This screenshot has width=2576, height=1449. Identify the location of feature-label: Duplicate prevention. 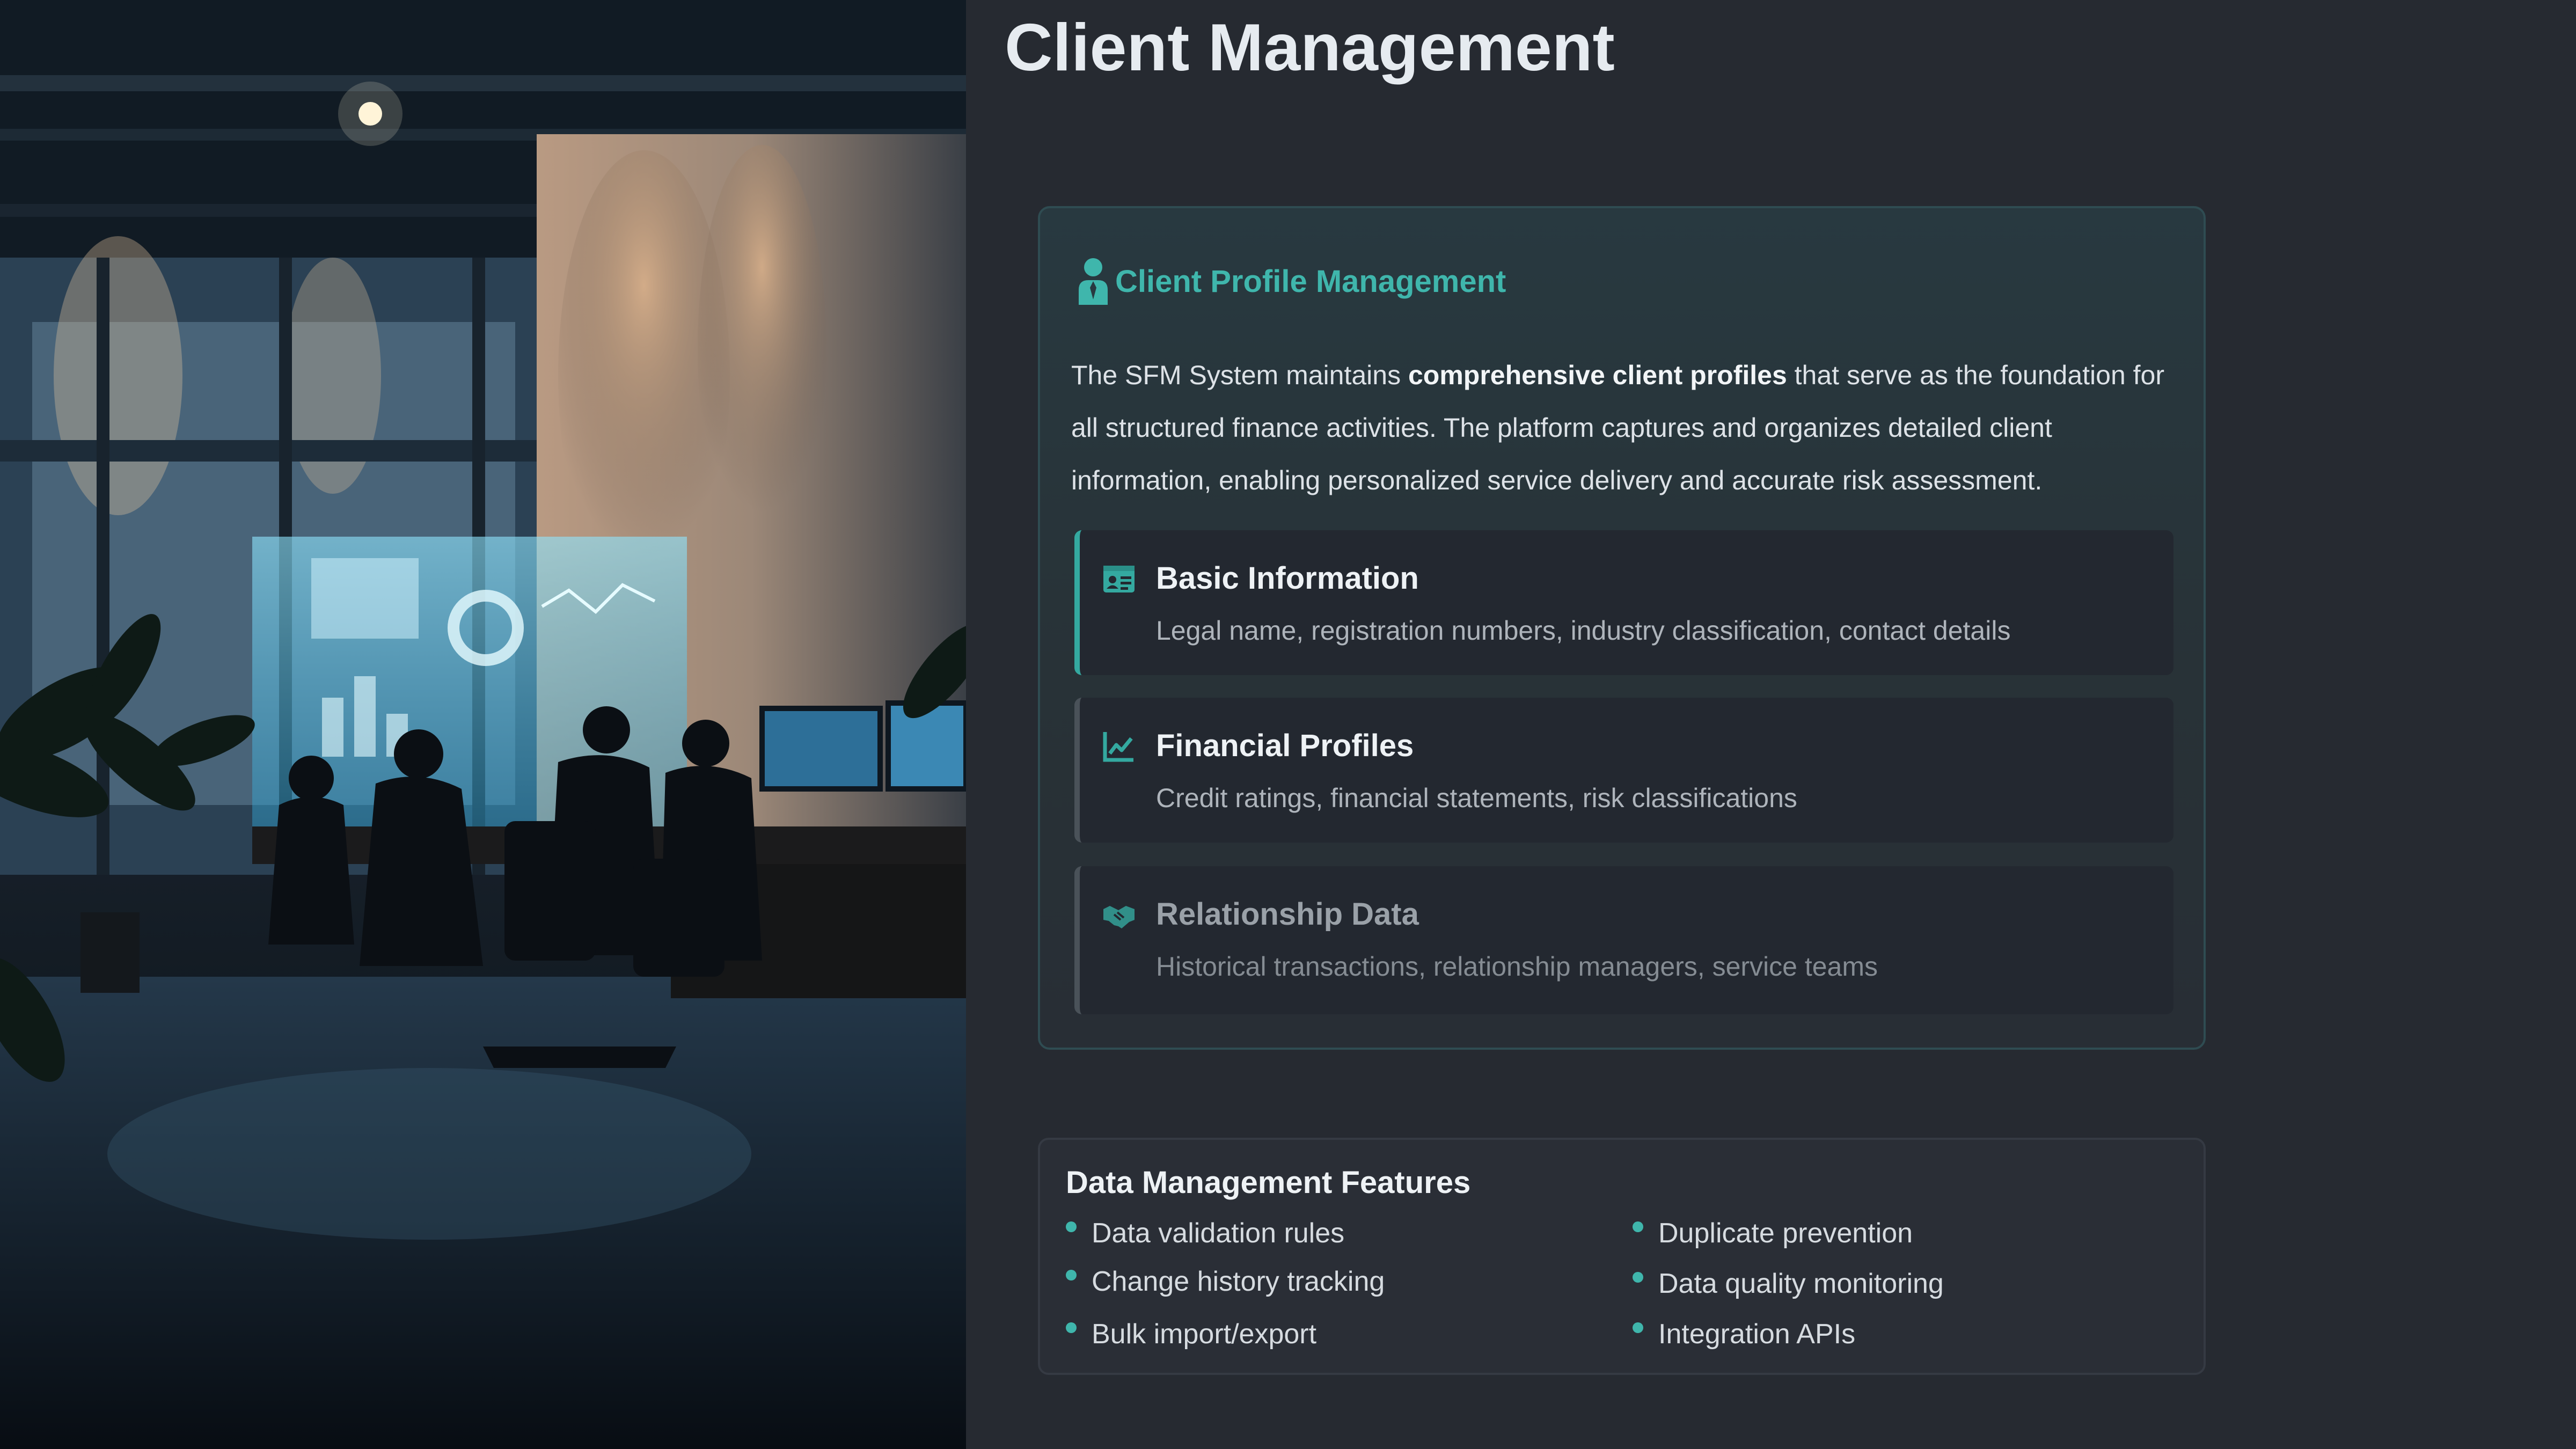
(1785, 1233).